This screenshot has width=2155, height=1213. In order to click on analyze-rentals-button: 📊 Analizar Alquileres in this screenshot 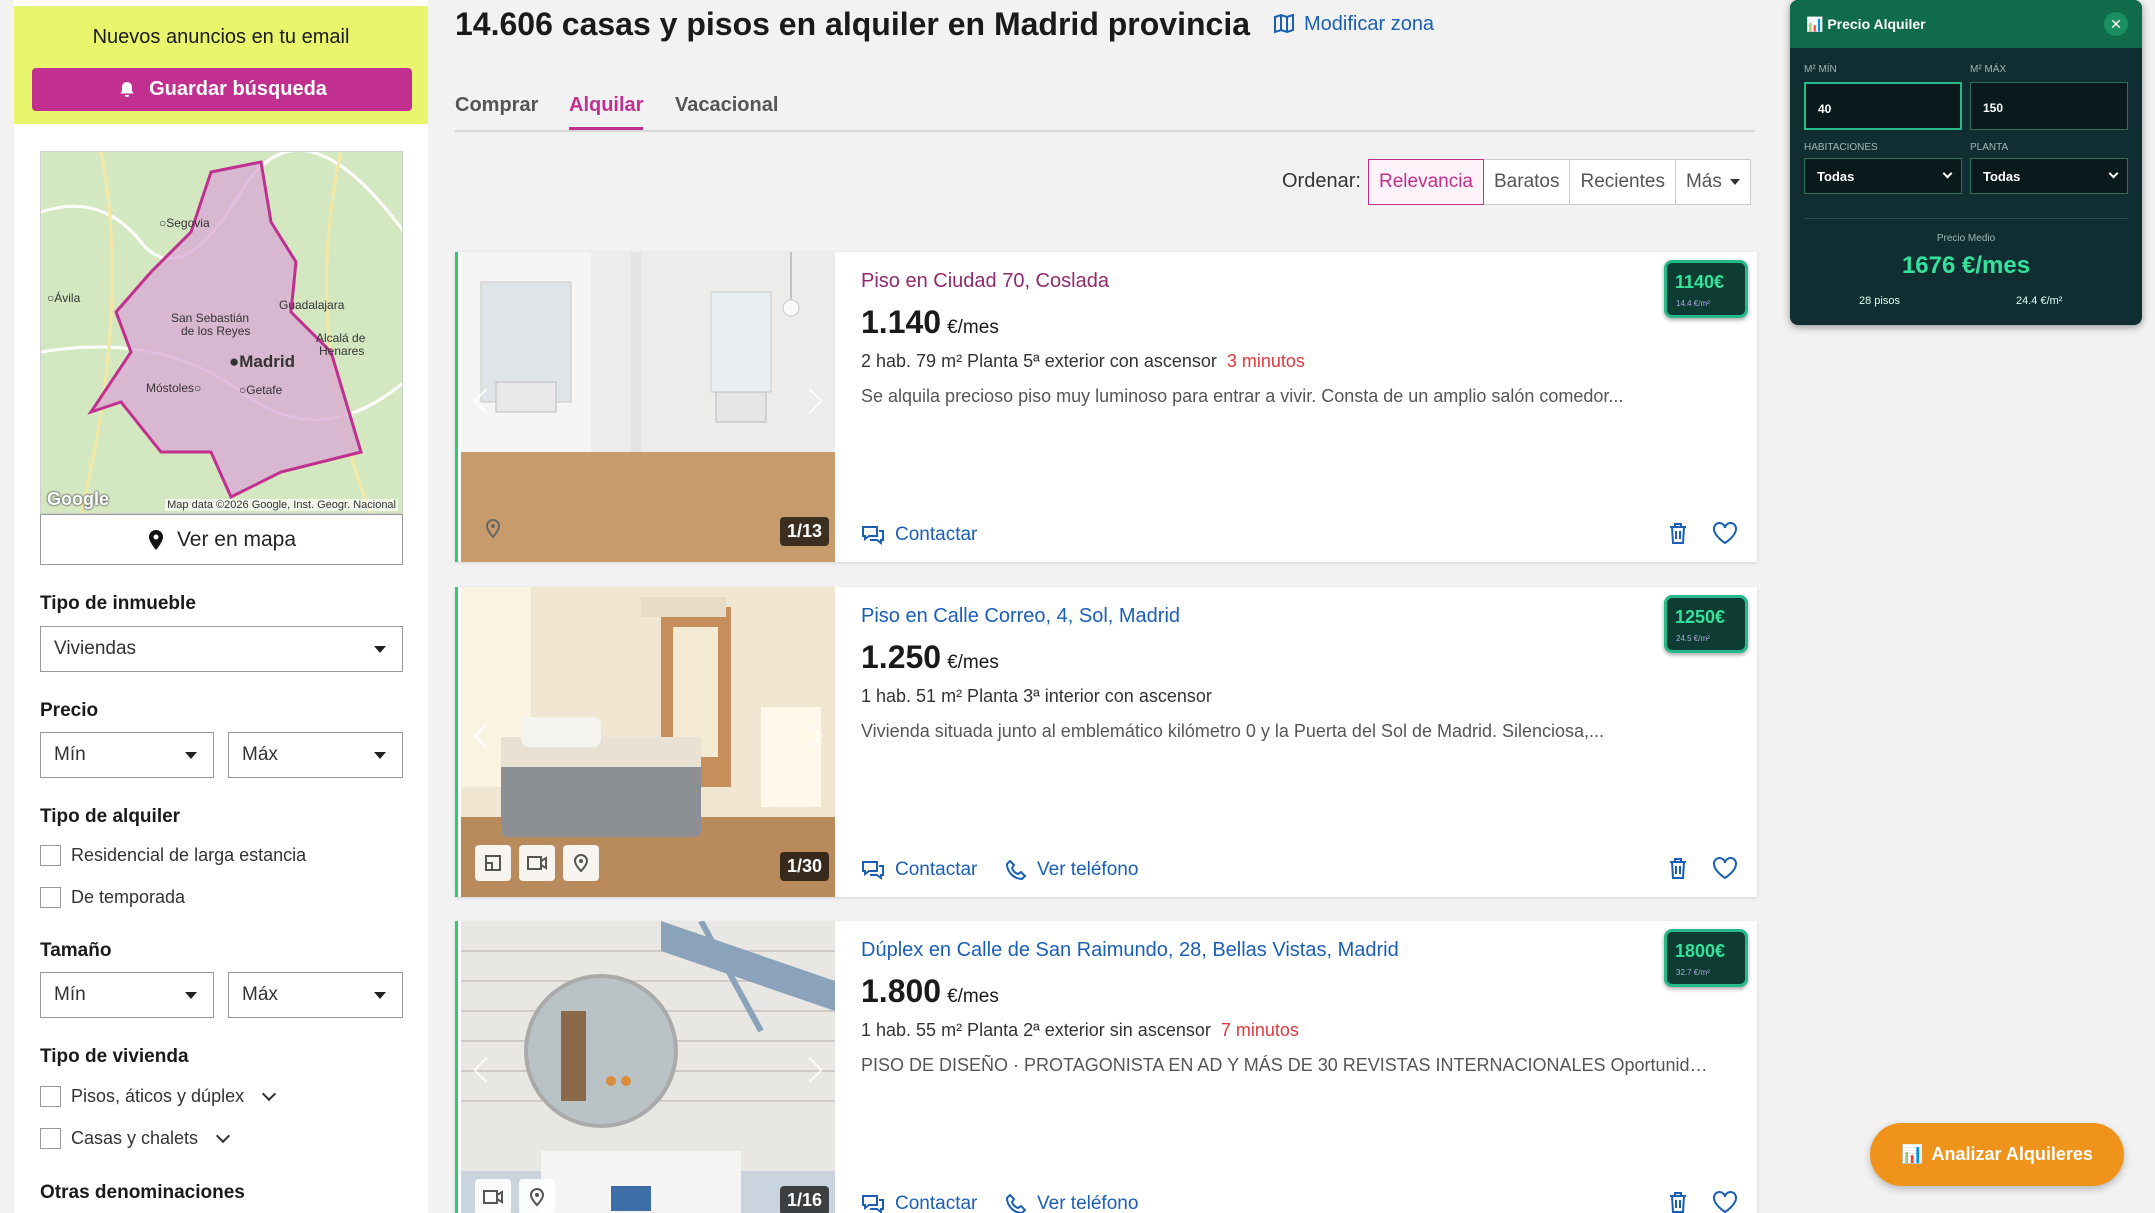, I will do `click(1997, 1154)`.